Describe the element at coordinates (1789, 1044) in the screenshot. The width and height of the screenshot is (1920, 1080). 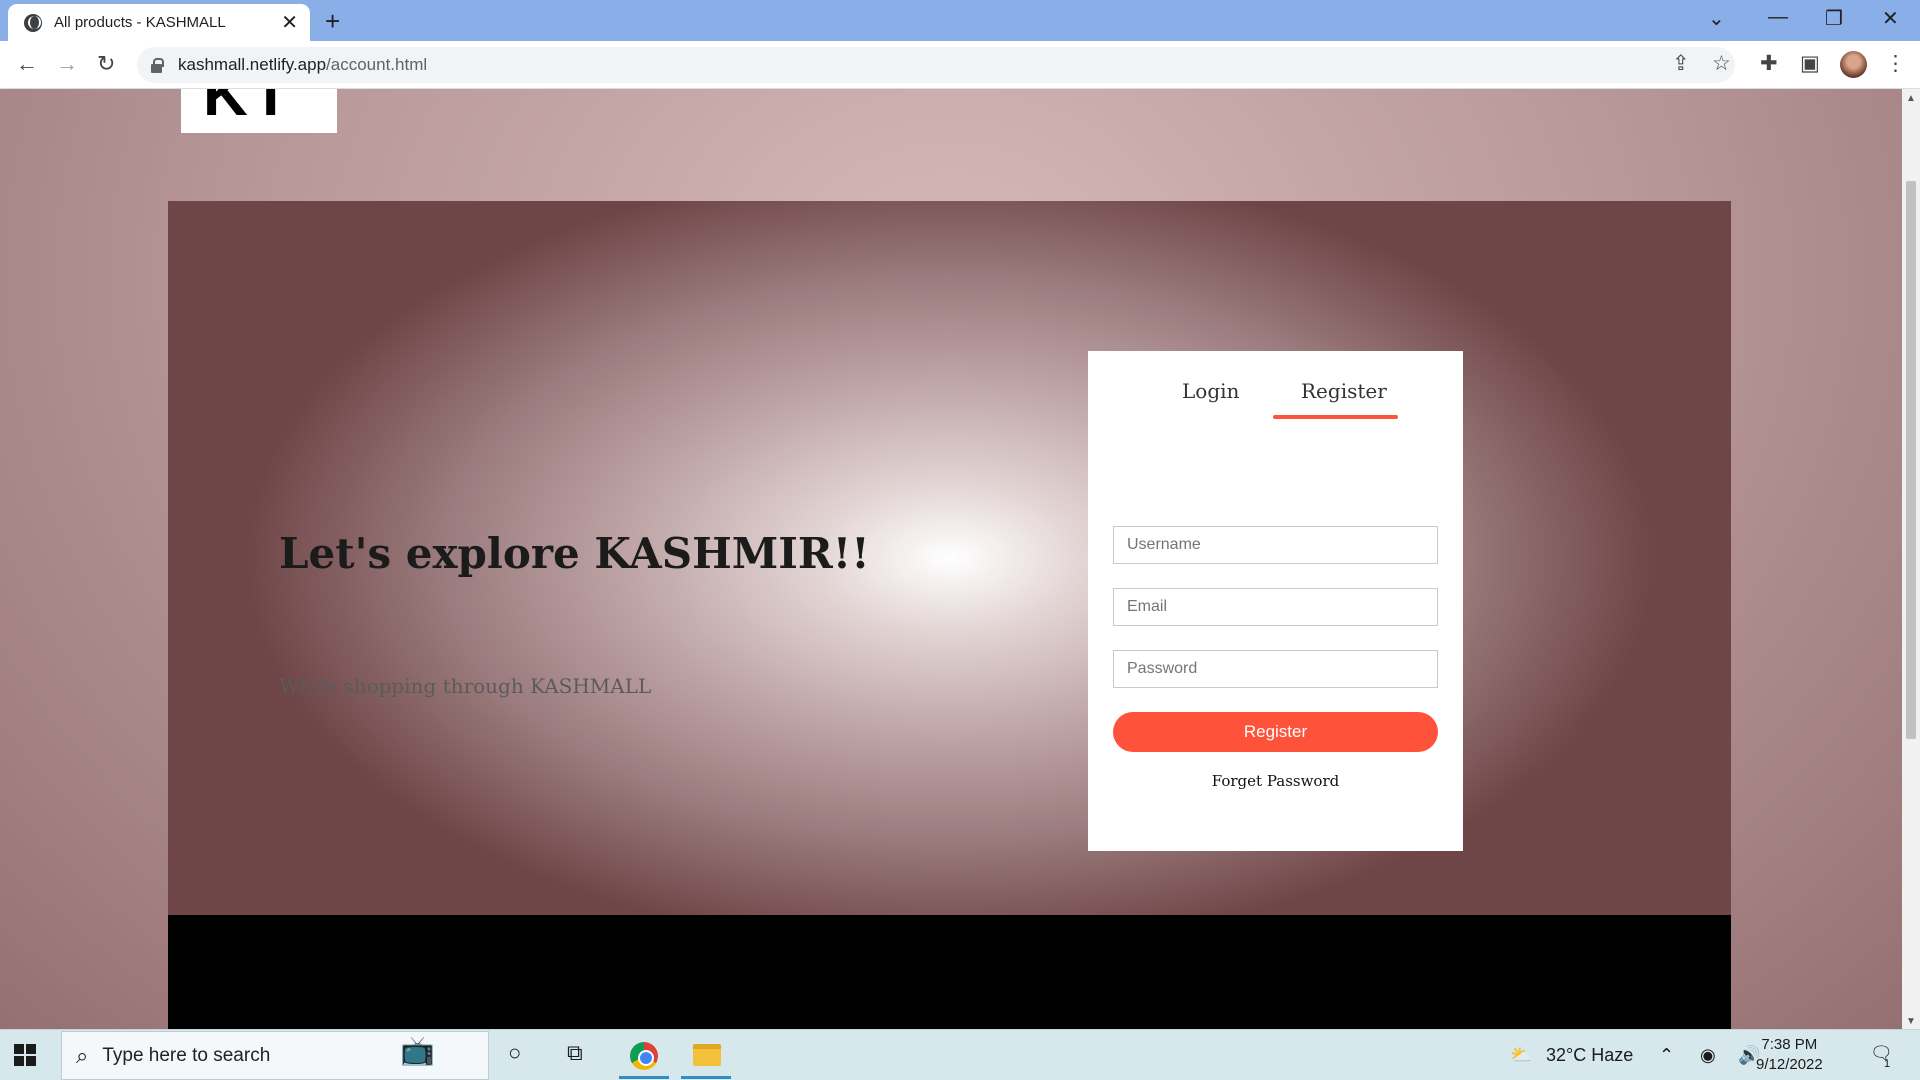
I see `clock-time: 7:38 PM` at that location.